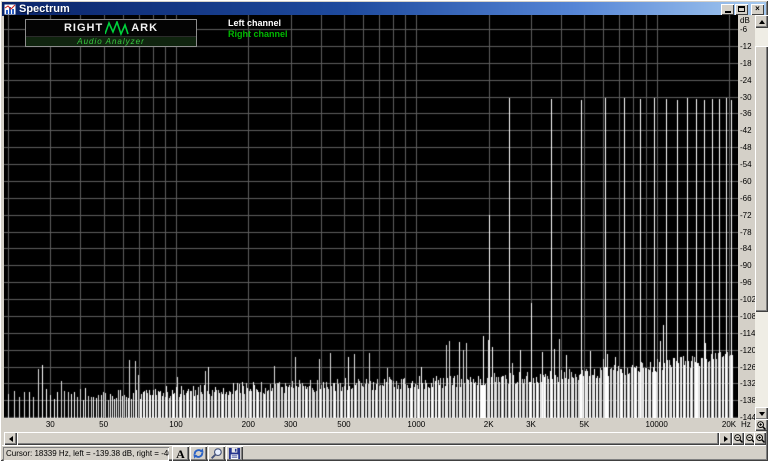 The image size is (768, 461). I want to click on x-axis-unit-label: Hz, so click(746, 424).